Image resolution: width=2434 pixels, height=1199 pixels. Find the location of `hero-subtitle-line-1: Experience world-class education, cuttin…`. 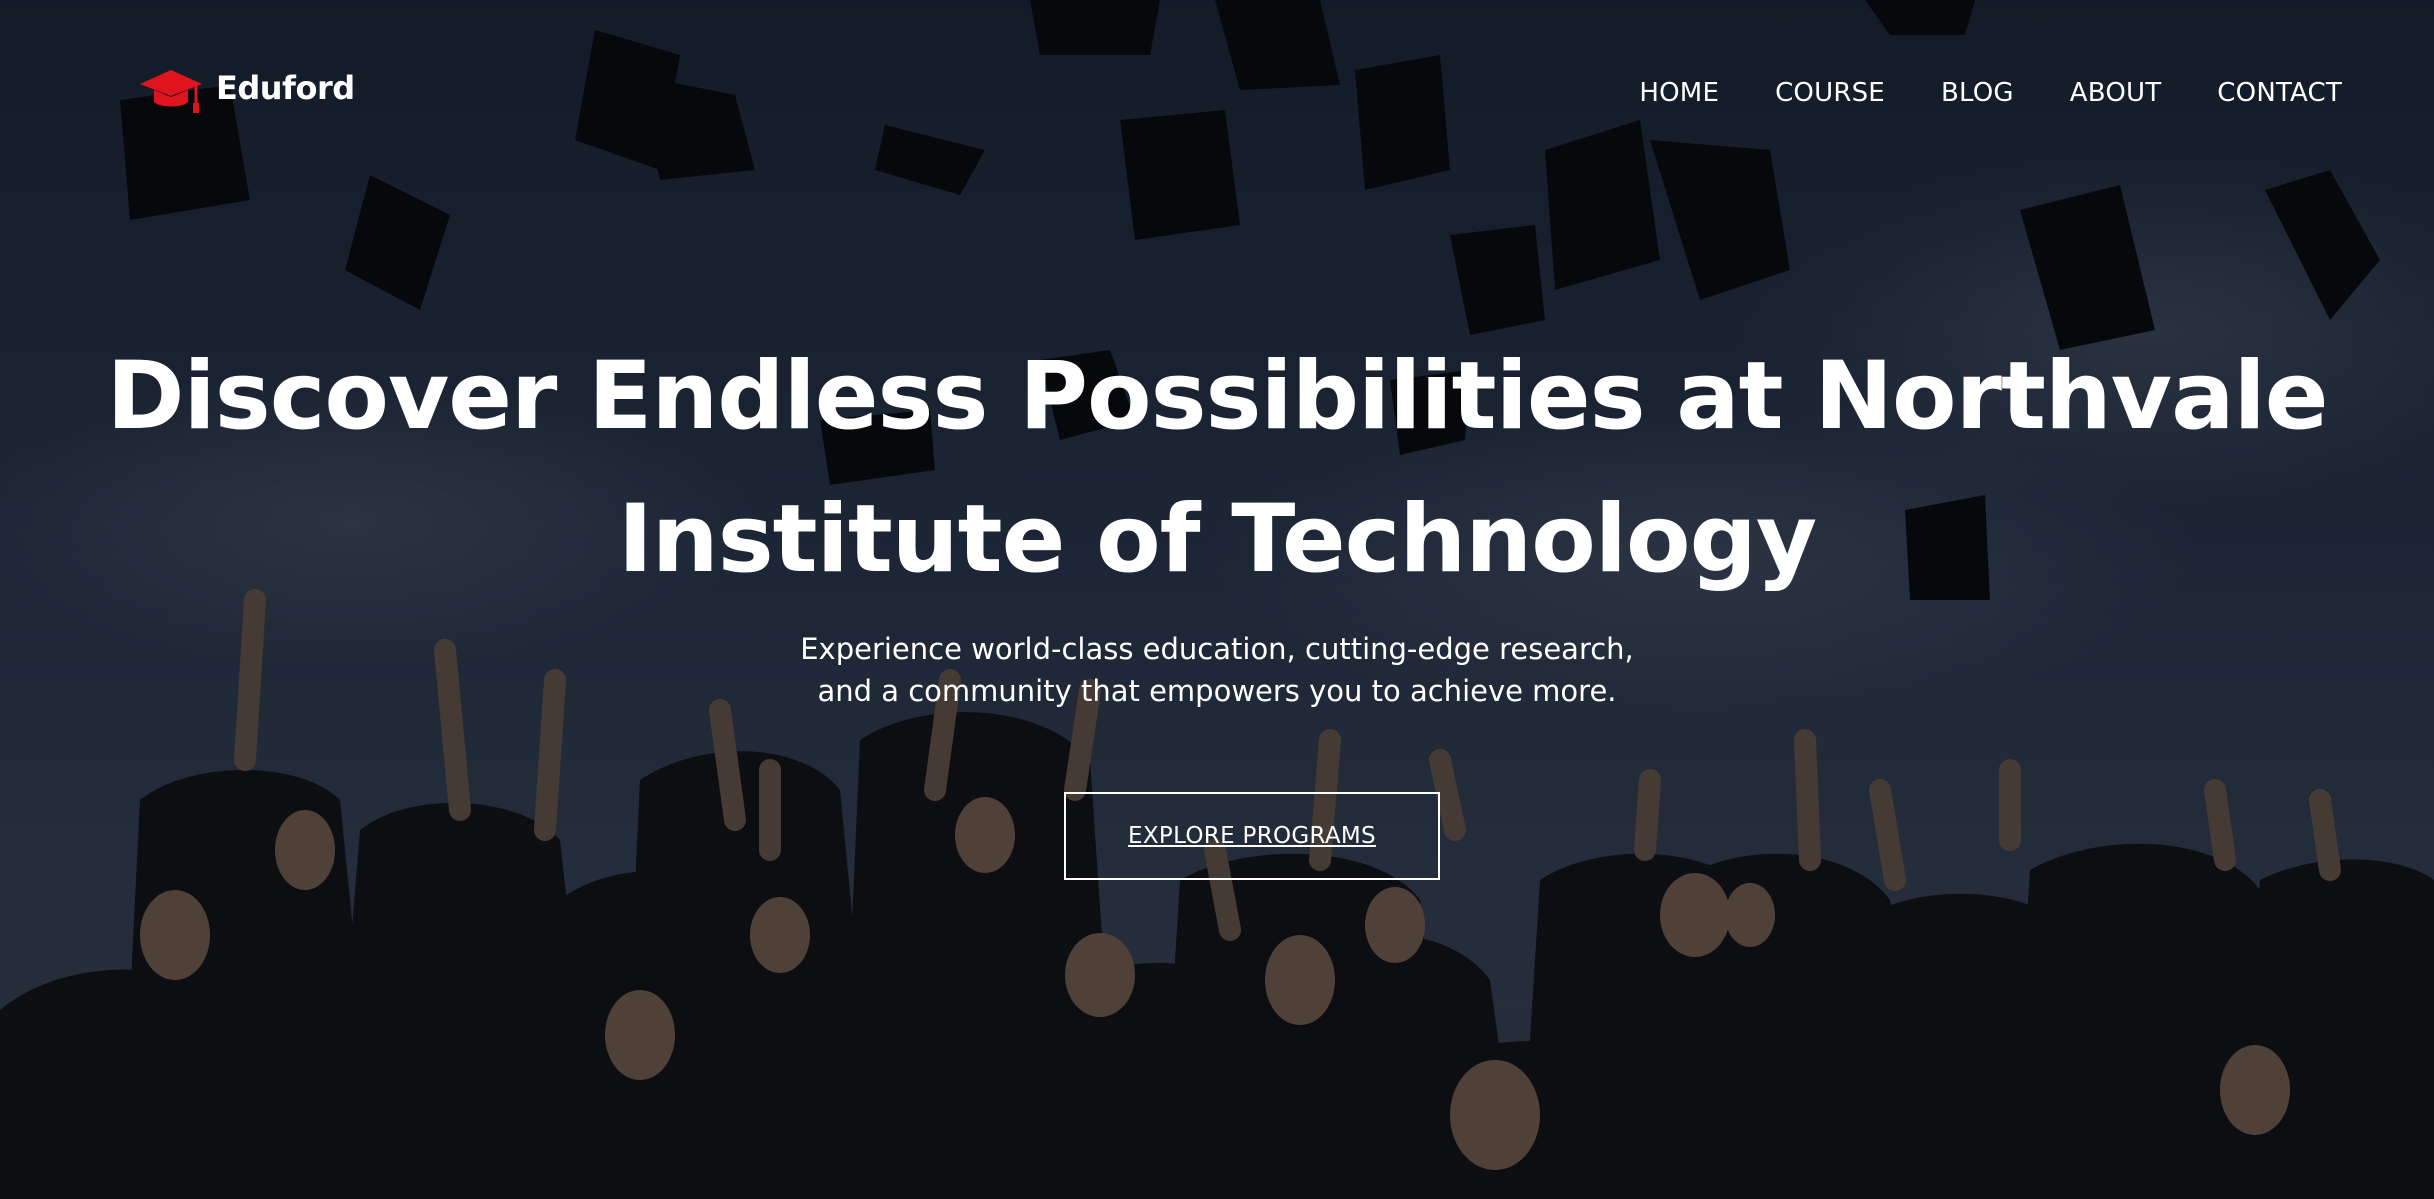

hero-subtitle-line-1: Experience world-class education, cuttin… is located at coordinates (1217, 649).